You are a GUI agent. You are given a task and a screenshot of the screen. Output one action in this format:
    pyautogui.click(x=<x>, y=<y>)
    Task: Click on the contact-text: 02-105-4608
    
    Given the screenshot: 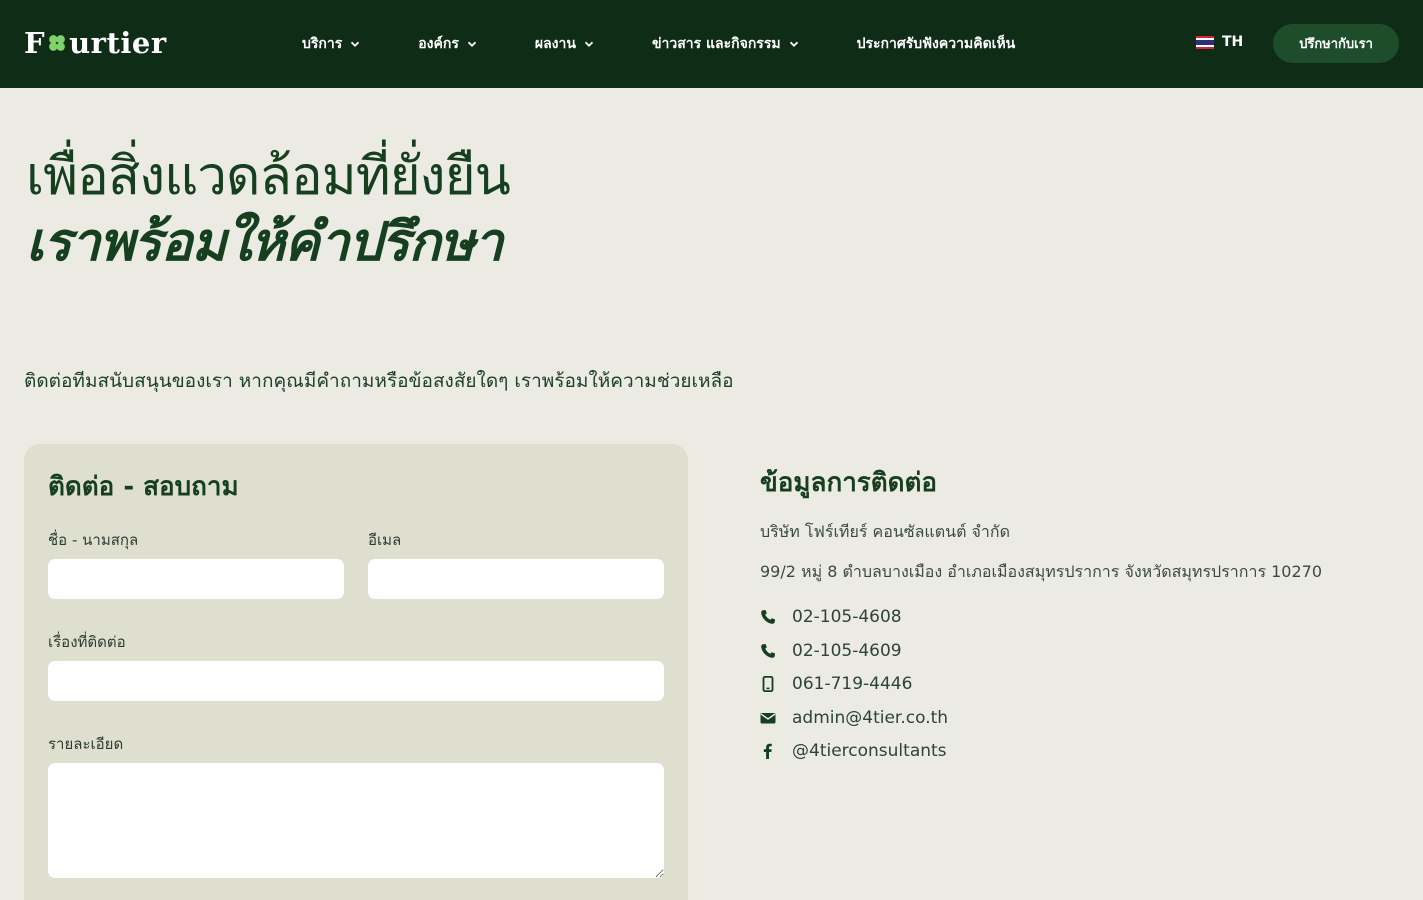 What is the action you would take?
    pyautogui.click(x=847, y=617)
    